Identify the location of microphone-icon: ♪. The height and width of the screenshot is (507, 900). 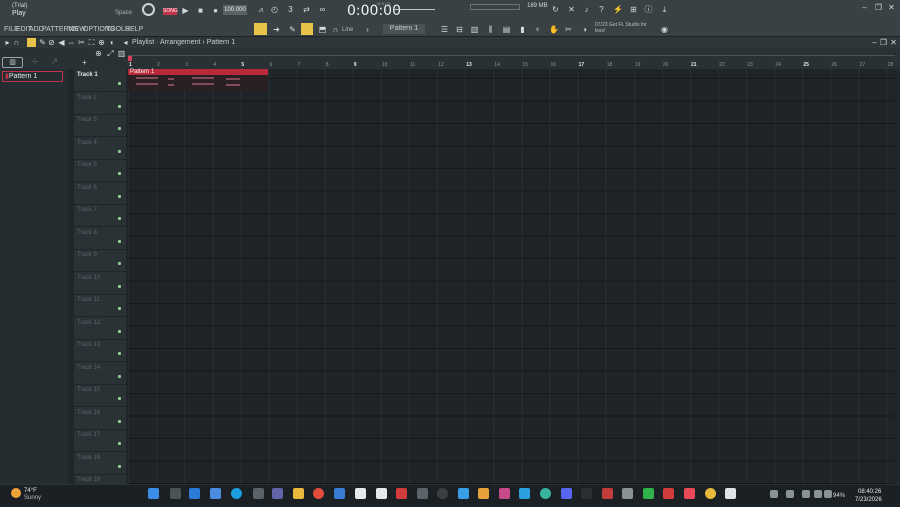
(586, 9).